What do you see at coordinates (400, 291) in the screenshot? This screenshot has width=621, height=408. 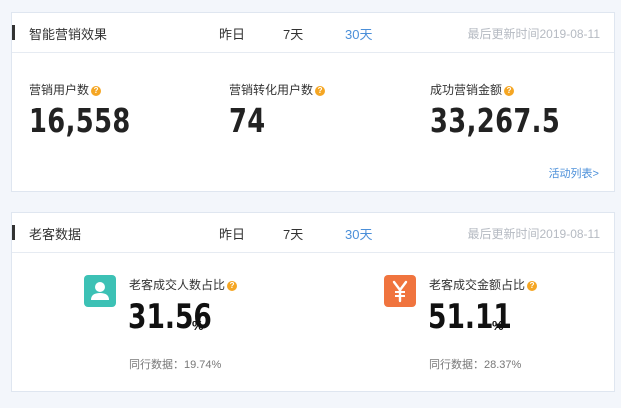 I see `yen-icon` at bounding box center [400, 291].